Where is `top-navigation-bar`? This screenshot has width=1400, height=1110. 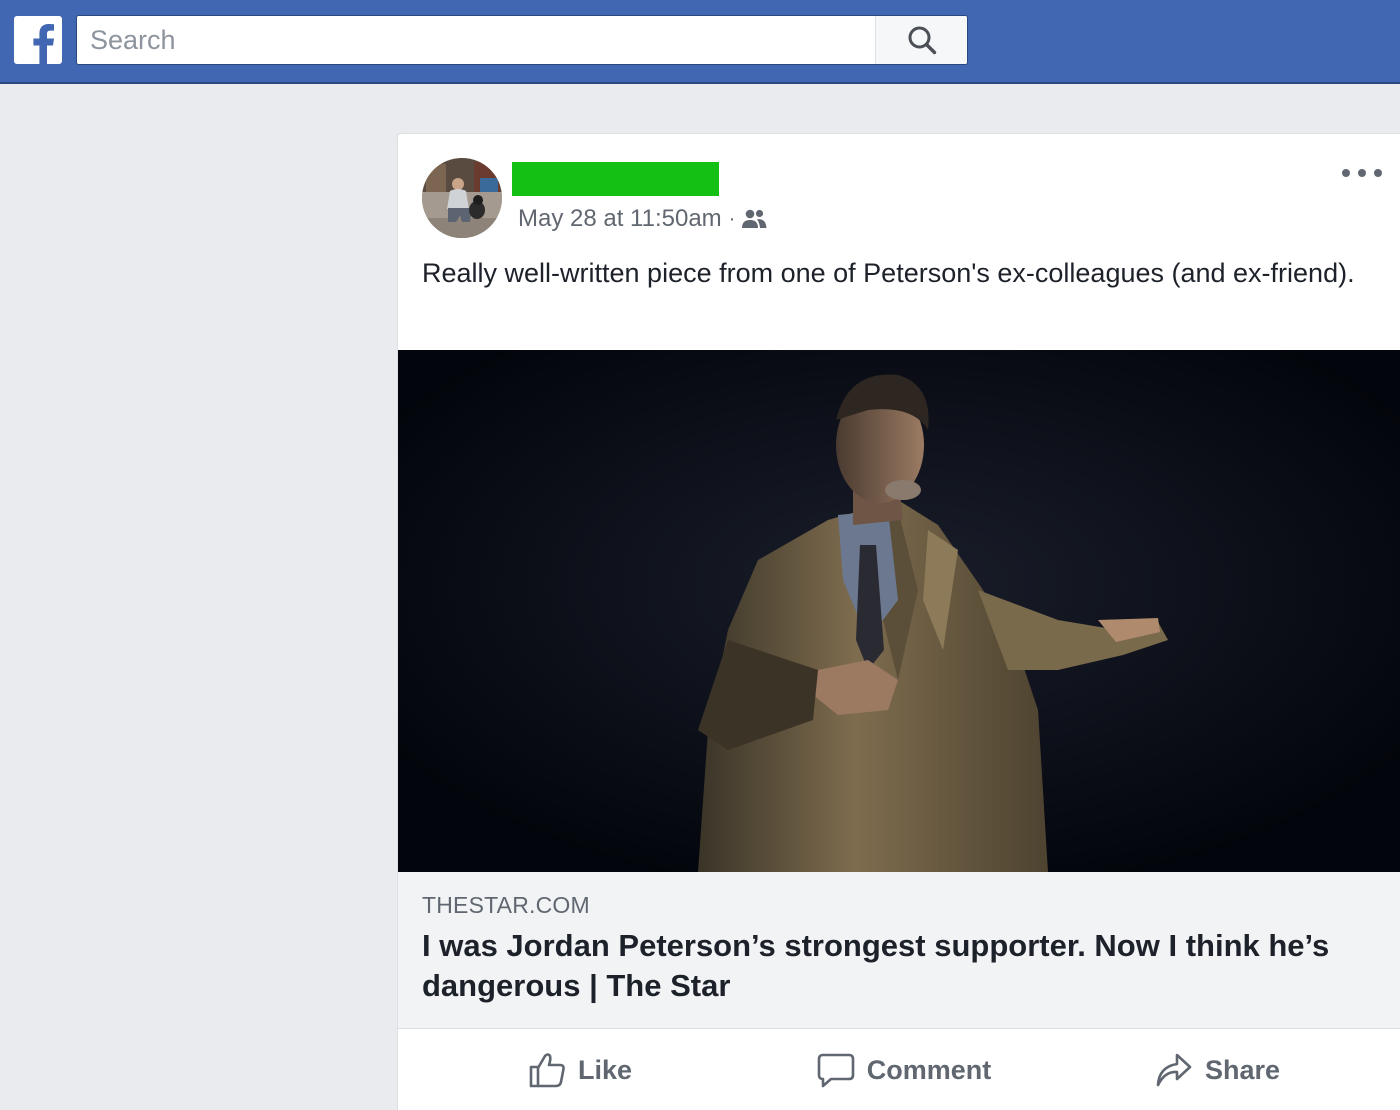
top-navigation-bar is located at coordinates (700, 42).